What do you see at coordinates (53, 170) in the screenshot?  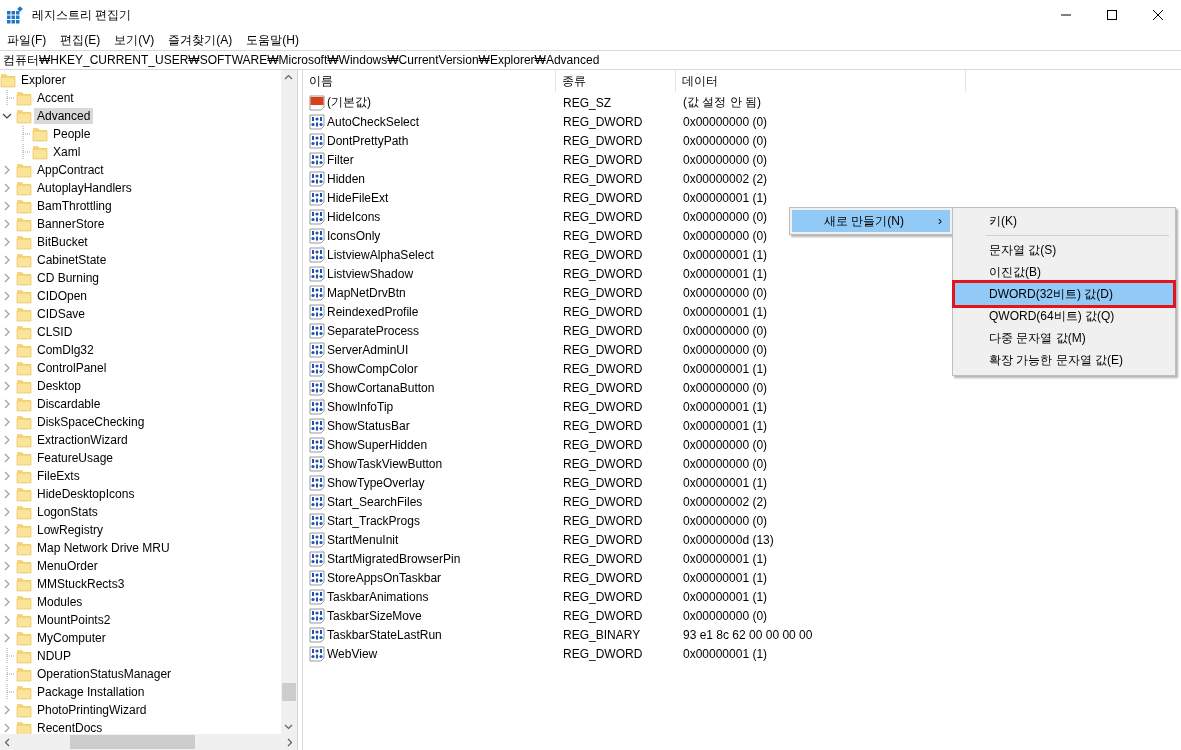 I see `tree-item: AppContract` at bounding box center [53, 170].